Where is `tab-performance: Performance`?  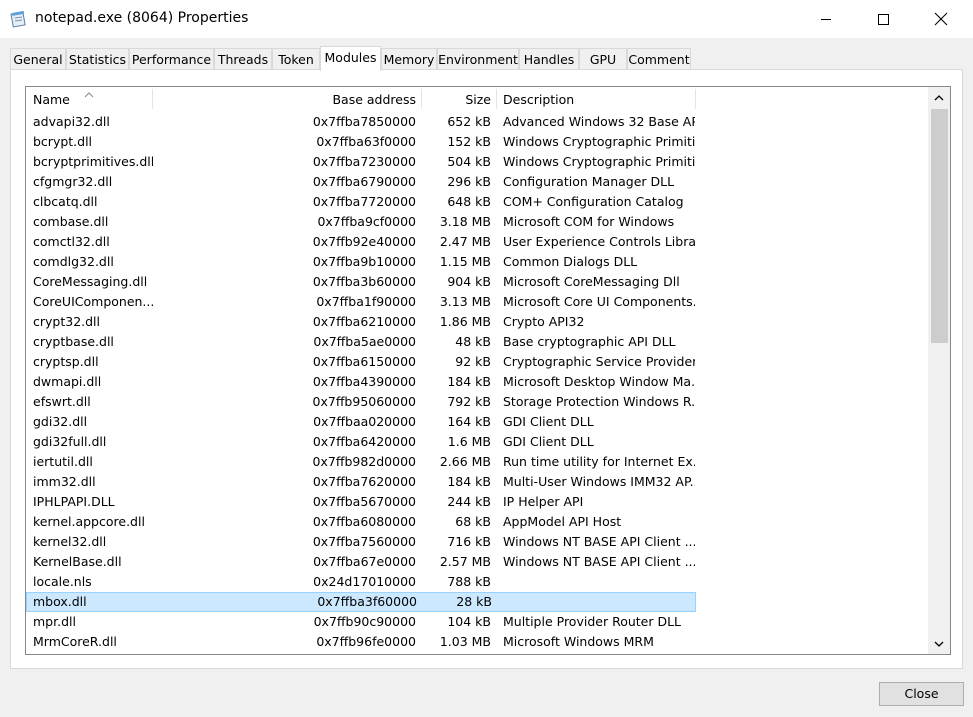 tab-performance: Performance is located at coordinates (171, 59).